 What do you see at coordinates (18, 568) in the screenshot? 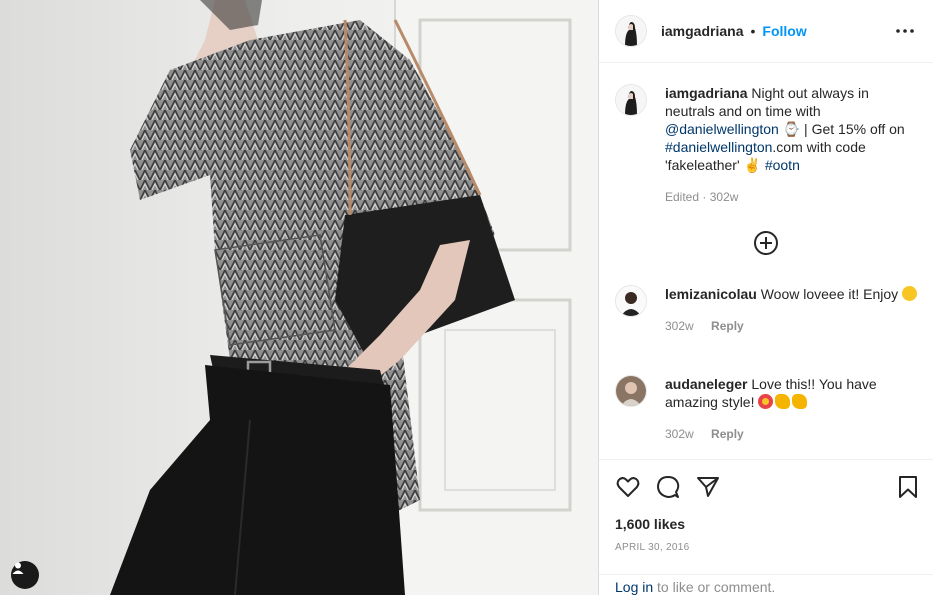
I see `user-tag-icon` at bounding box center [18, 568].